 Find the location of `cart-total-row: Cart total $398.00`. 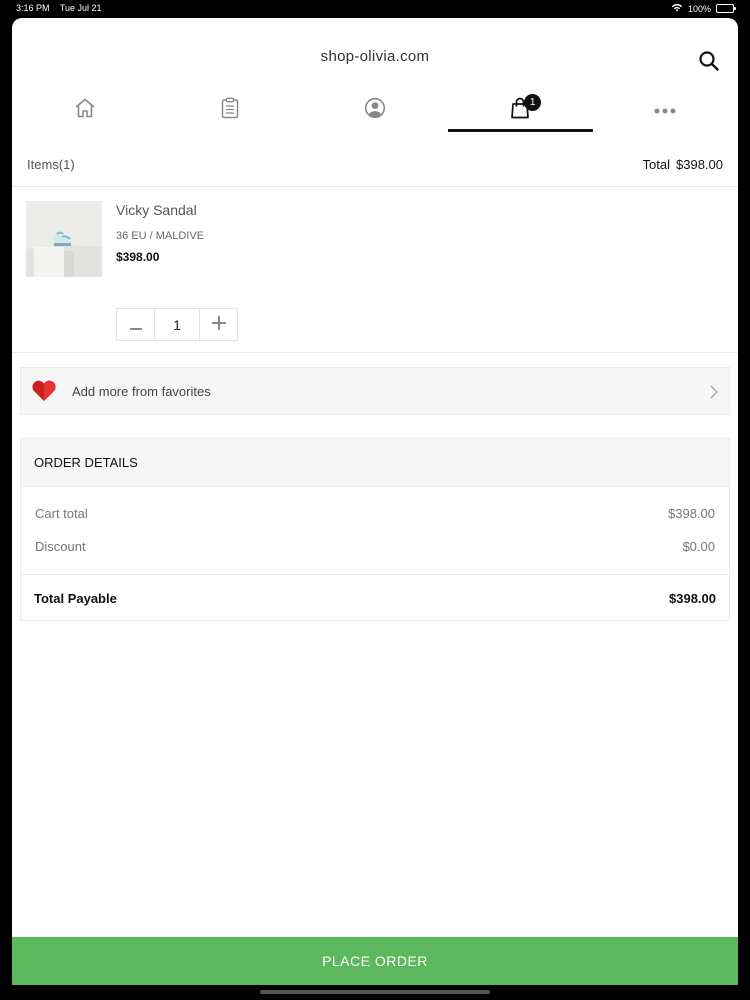

cart-total-row: Cart total $398.00 is located at coordinates (375, 513).